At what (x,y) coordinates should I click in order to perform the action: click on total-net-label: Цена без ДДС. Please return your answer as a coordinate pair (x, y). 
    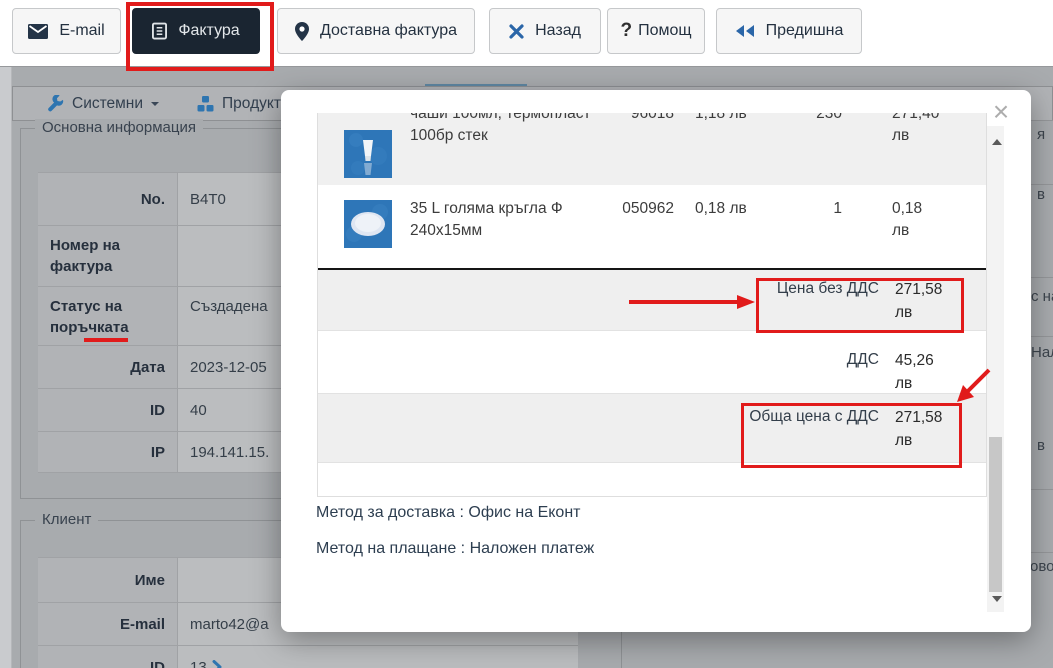
    Looking at the image, I should click on (827, 288).